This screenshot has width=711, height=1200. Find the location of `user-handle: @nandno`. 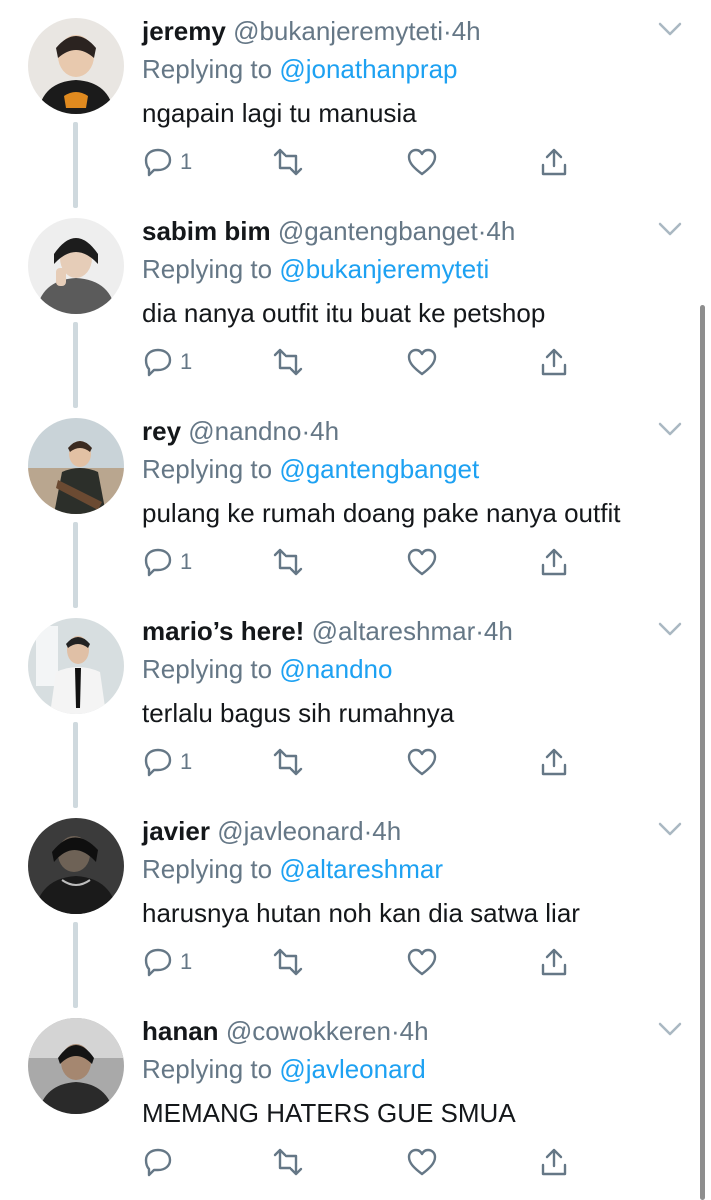

user-handle: @nandno is located at coordinates (244, 431).